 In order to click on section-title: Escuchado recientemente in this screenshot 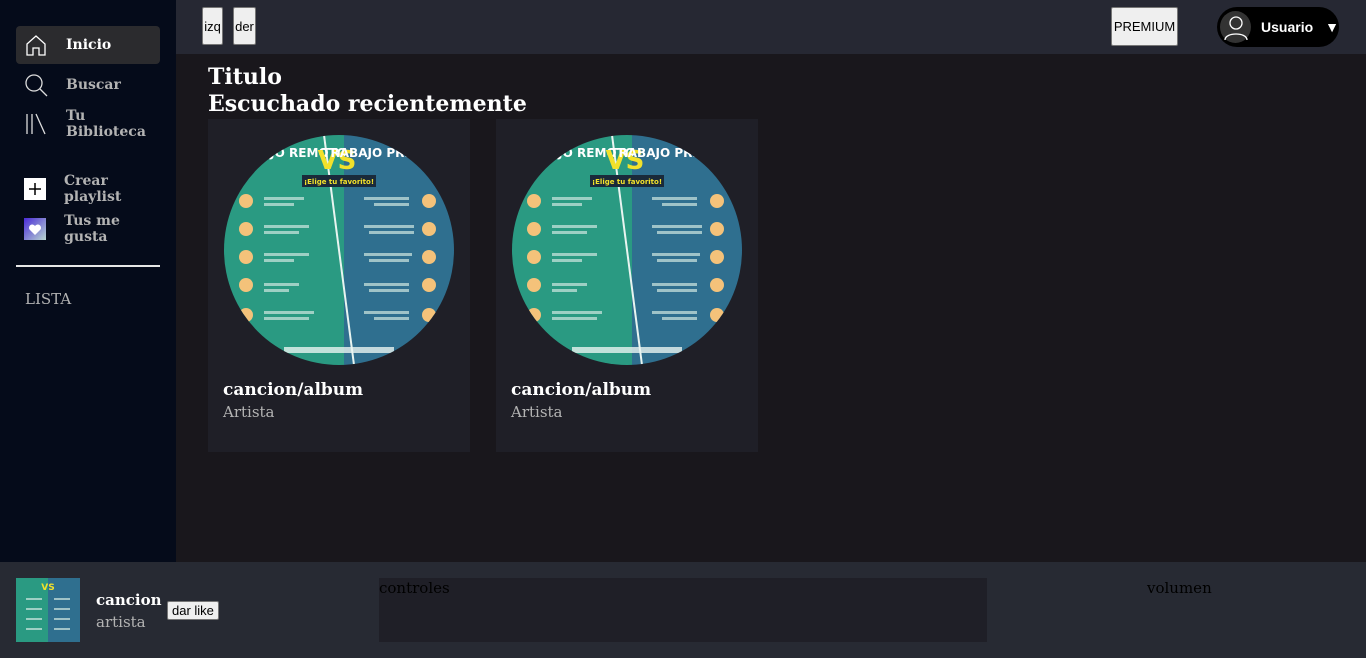, I will do `click(367, 104)`.